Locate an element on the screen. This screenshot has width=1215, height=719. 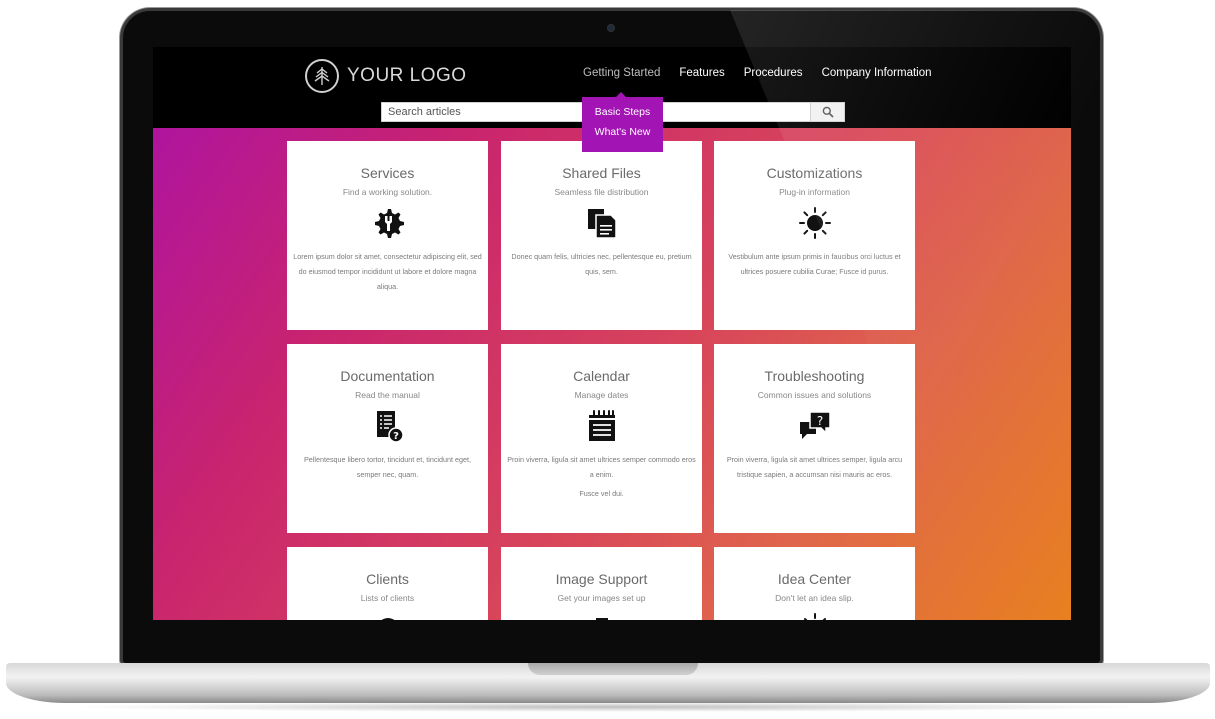
dropdown-item-basic-steps: Basic Steps is located at coordinates (622, 112).